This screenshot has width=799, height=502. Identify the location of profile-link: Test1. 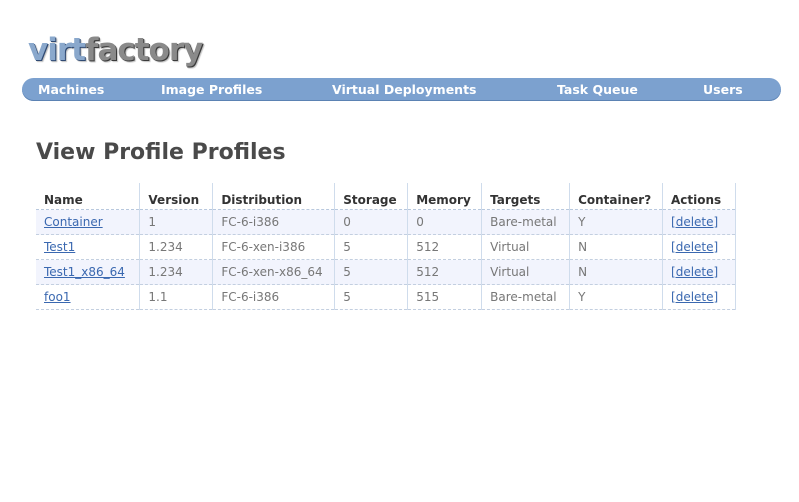
(59, 247).